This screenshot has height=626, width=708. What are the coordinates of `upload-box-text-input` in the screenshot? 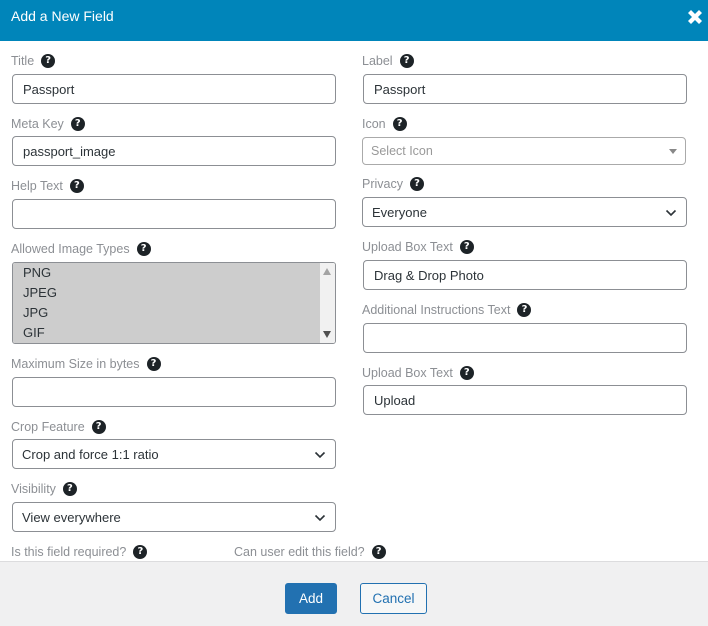 It's located at (525, 275).